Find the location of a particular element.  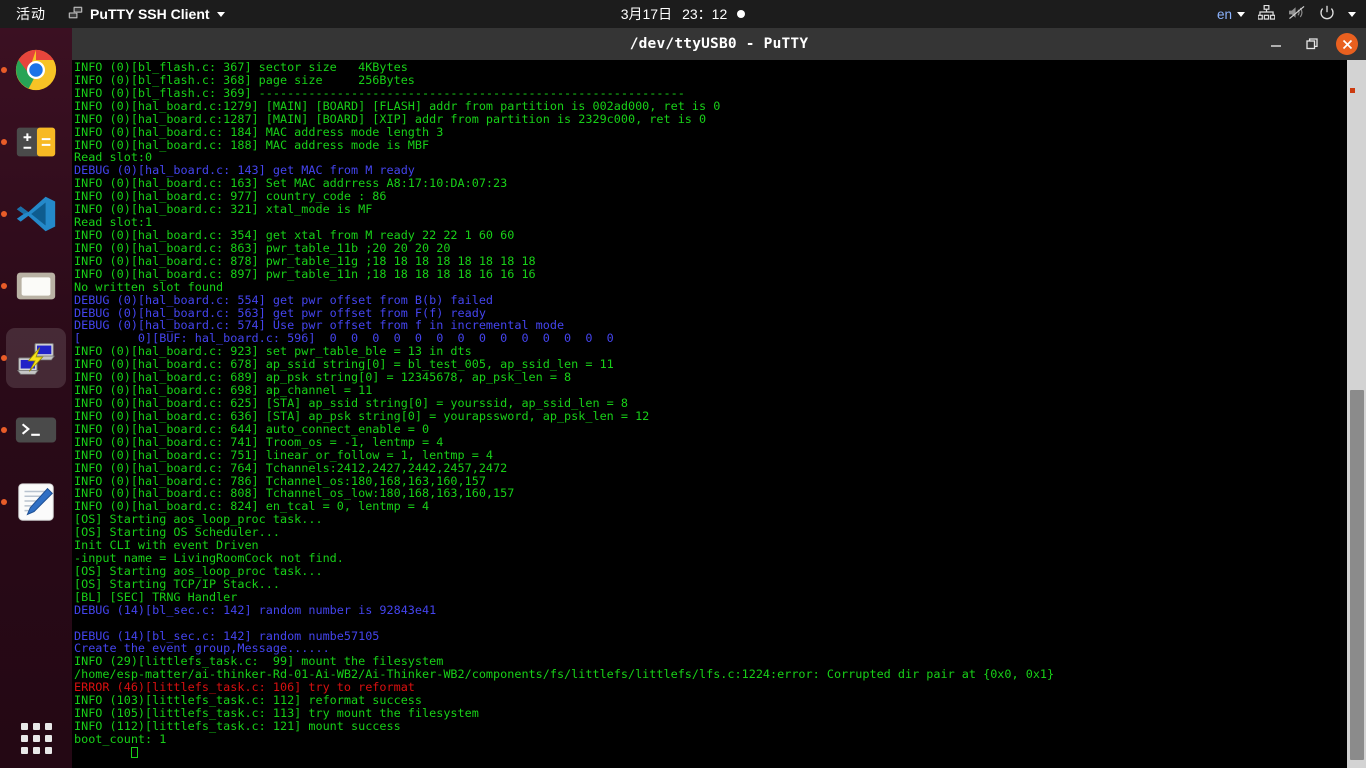

terminal-line: [BL] [SEC] TRNG Handler is located at coordinates (156, 596).